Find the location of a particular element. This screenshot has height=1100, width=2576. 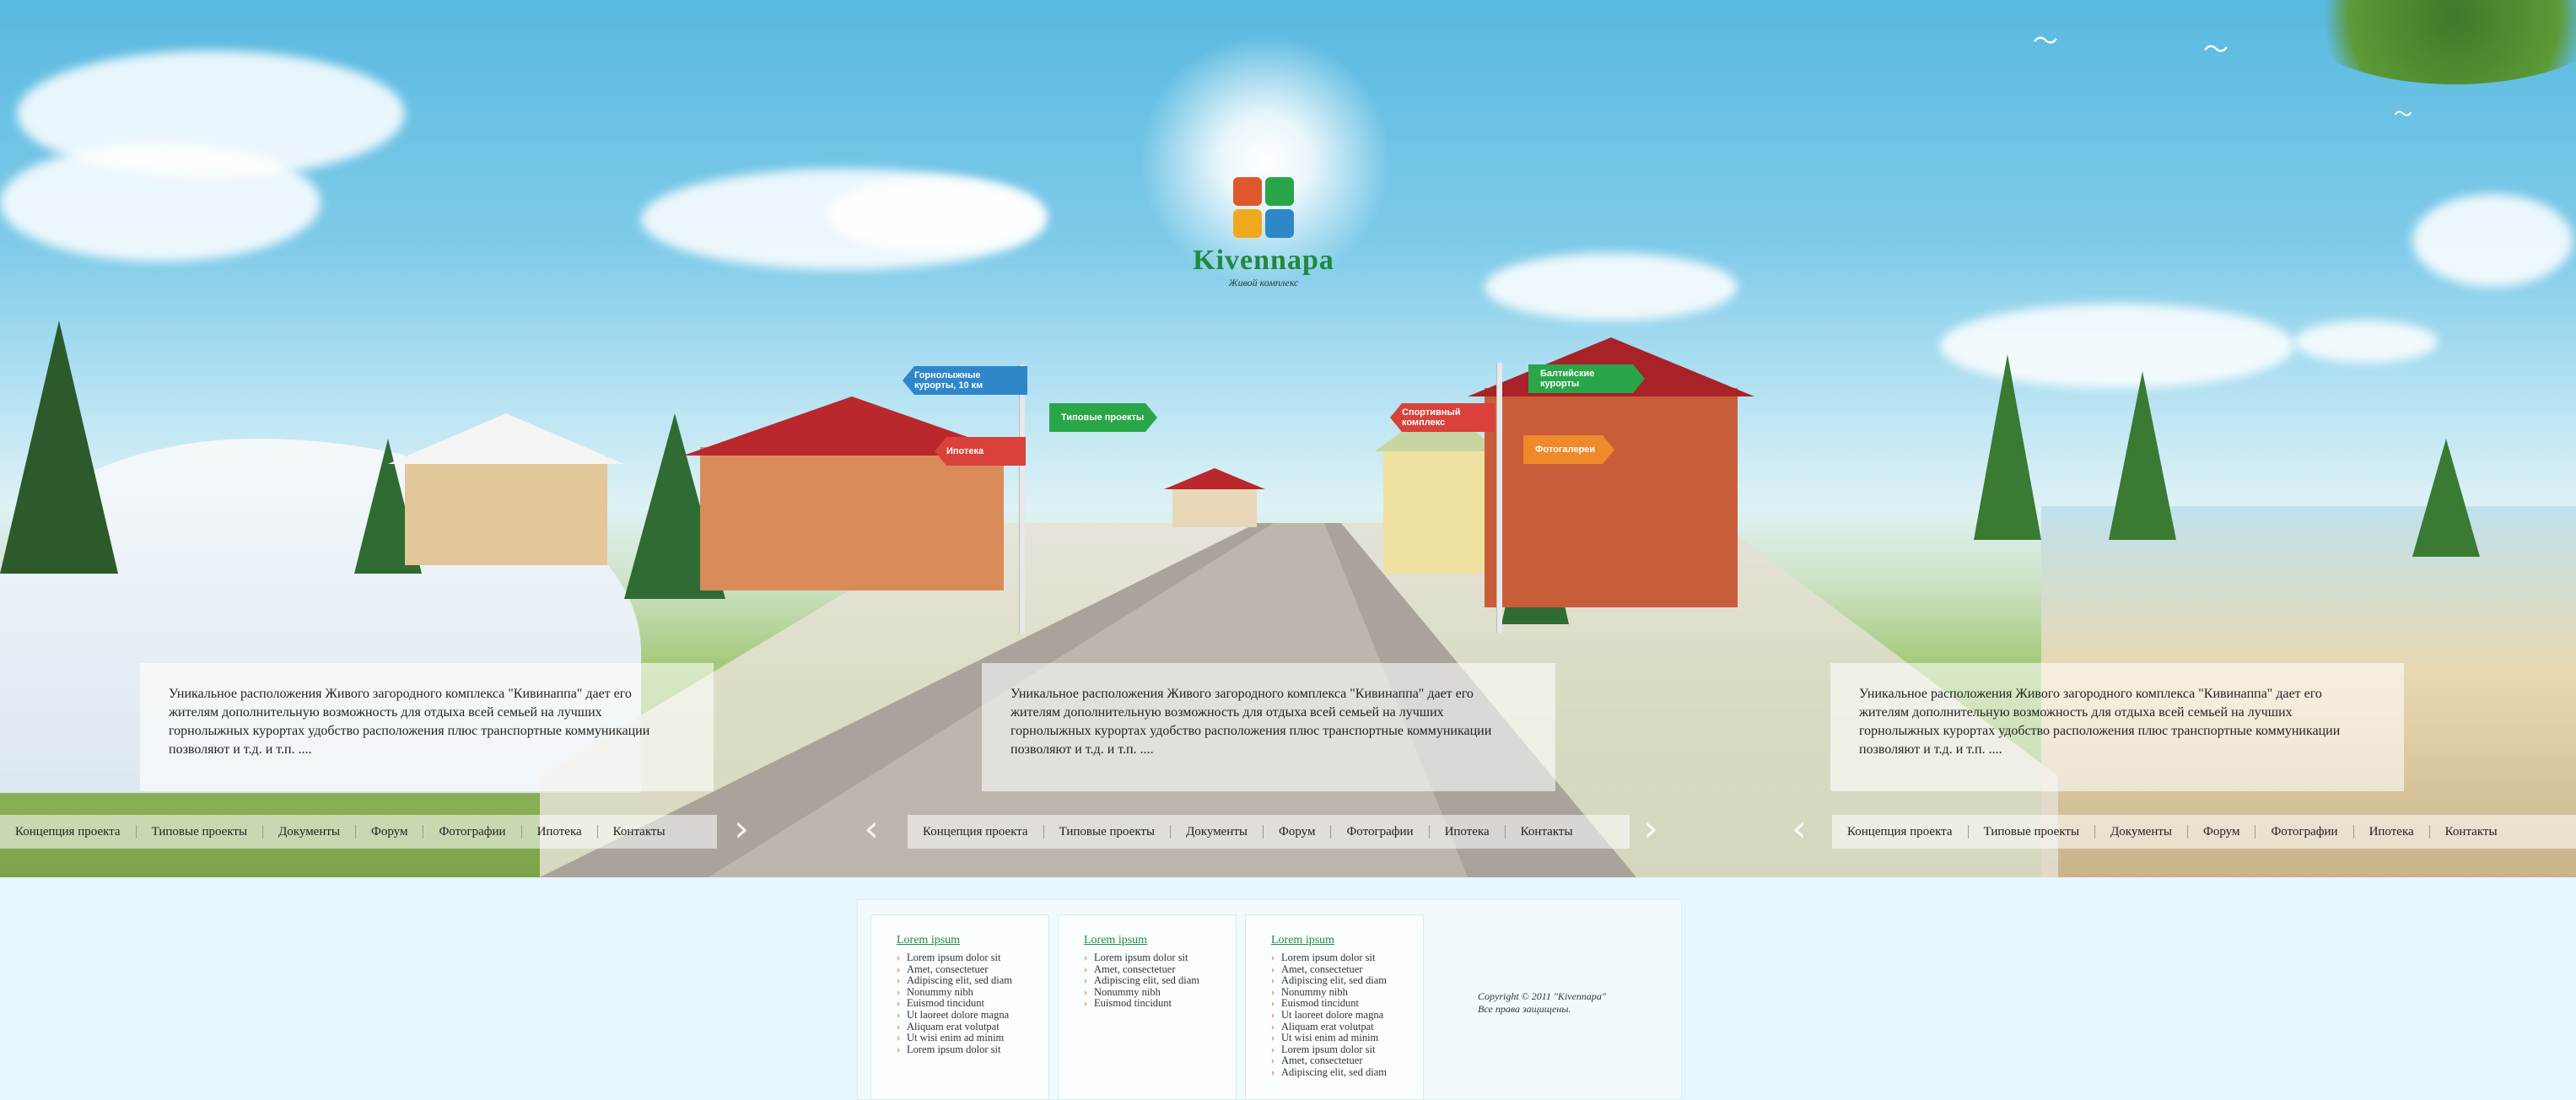

sign-sports-complex: Спортивный комплекс is located at coordinates (1442, 417).